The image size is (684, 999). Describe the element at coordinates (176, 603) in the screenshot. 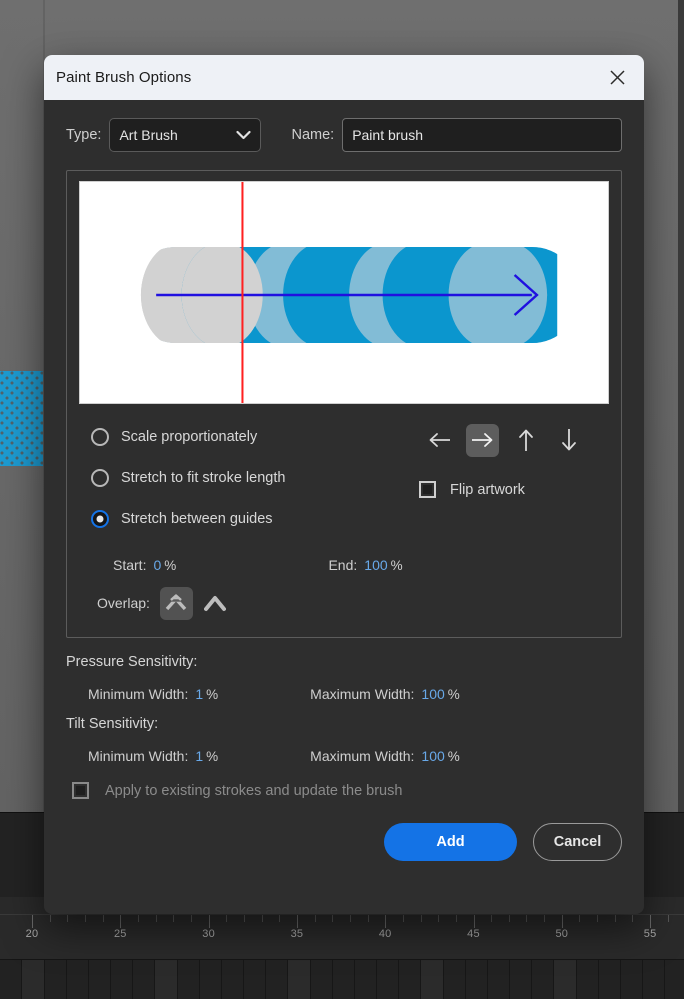

I see `overlap-flatten-icon` at that location.